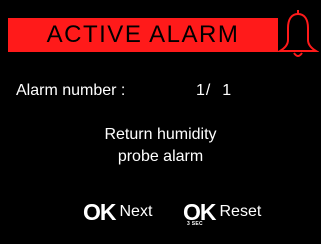  Describe the element at coordinates (117, 215) in the screenshot. I see `next-button: OK Next` at that location.